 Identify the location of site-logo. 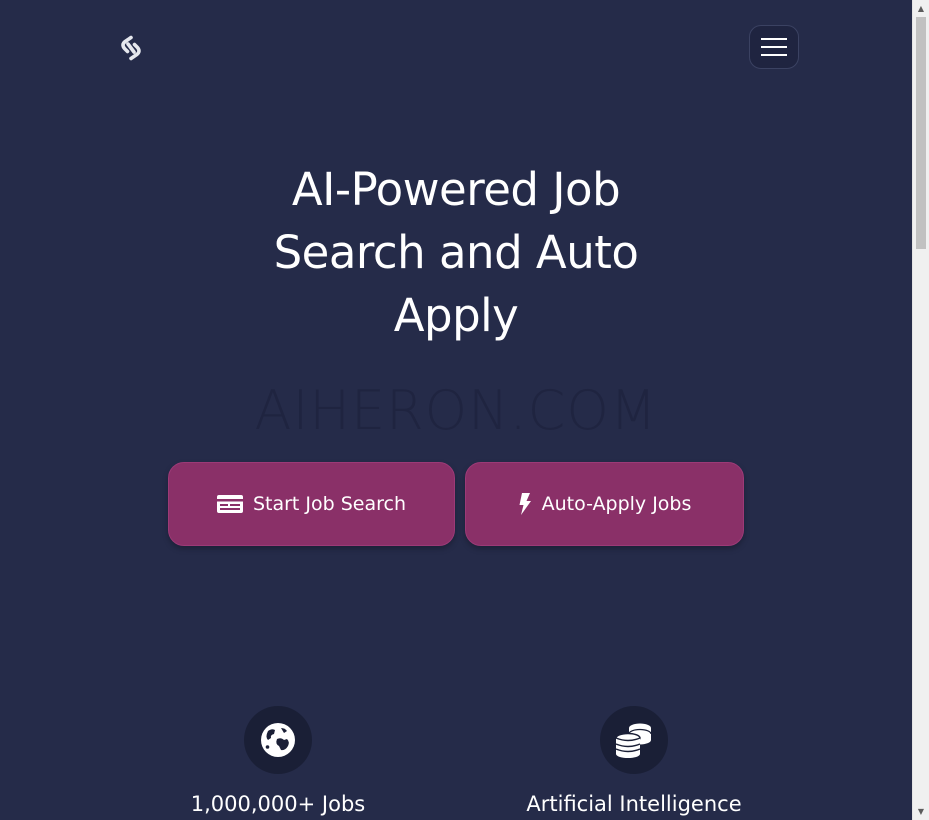
(131, 48).